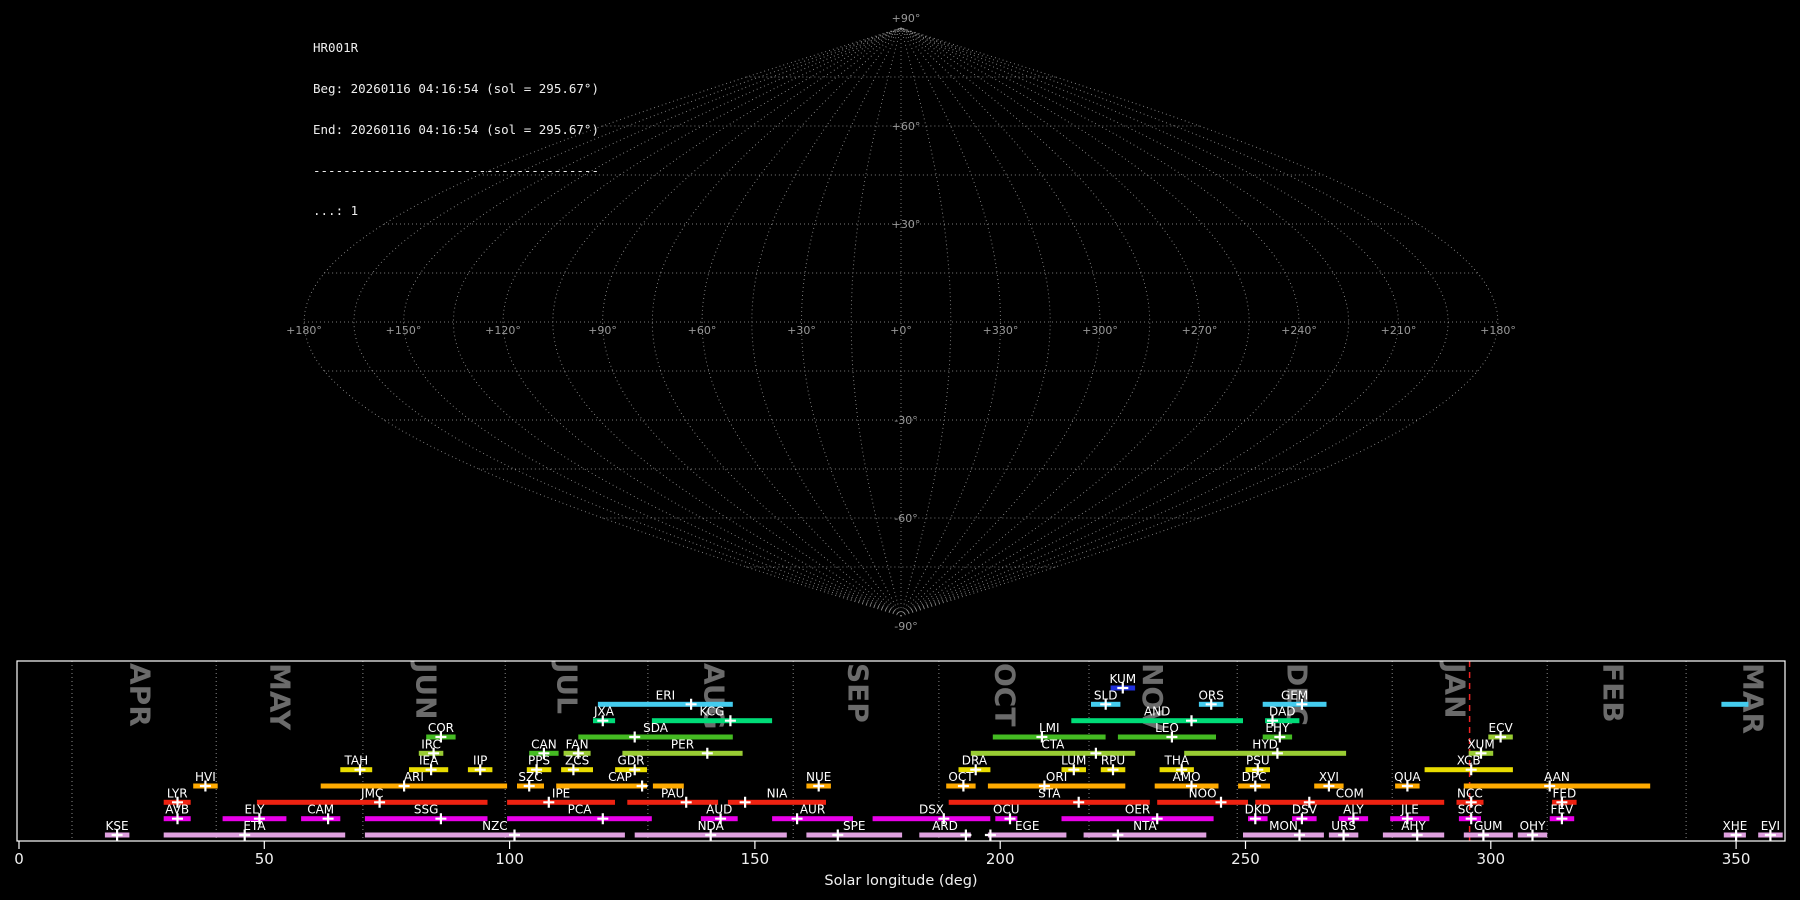 This screenshot has height=900, width=1800. What do you see at coordinates (755, 859) in the screenshot?
I see `x-tick-label: 150` at bounding box center [755, 859].